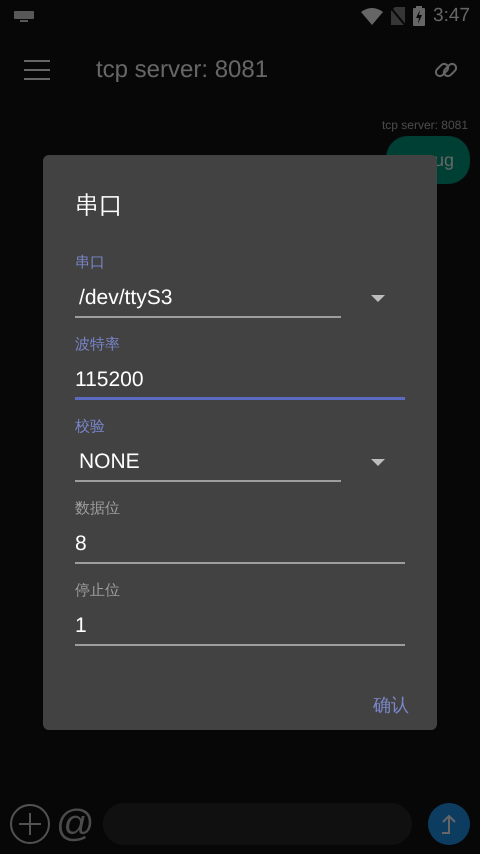 Image resolution: width=480 pixels, height=854 pixels. What do you see at coordinates (451, 16) in the screenshot?
I see `status-time: 3:47` at bounding box center [451, 16].